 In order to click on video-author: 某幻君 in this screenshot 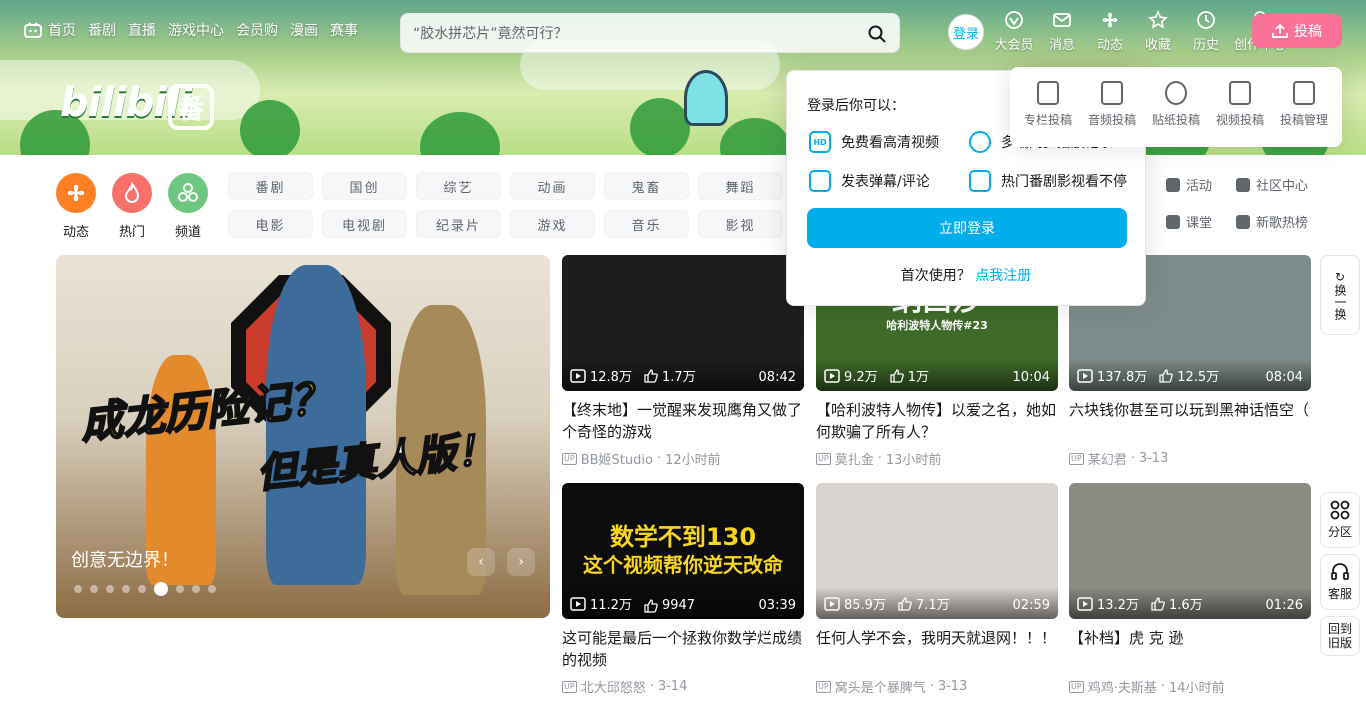, I will do `click(1107, 458)`.